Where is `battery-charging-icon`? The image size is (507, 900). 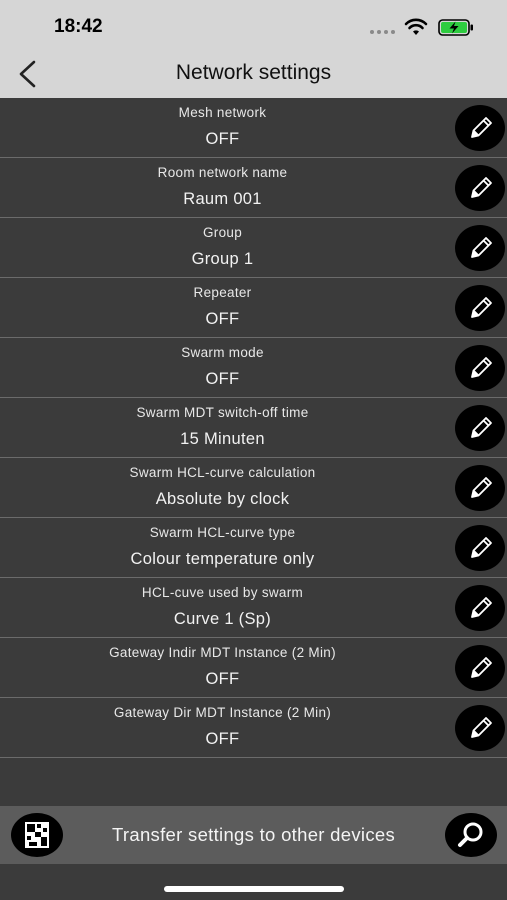 battery-charging-icon is located at coordinates (455, 27).